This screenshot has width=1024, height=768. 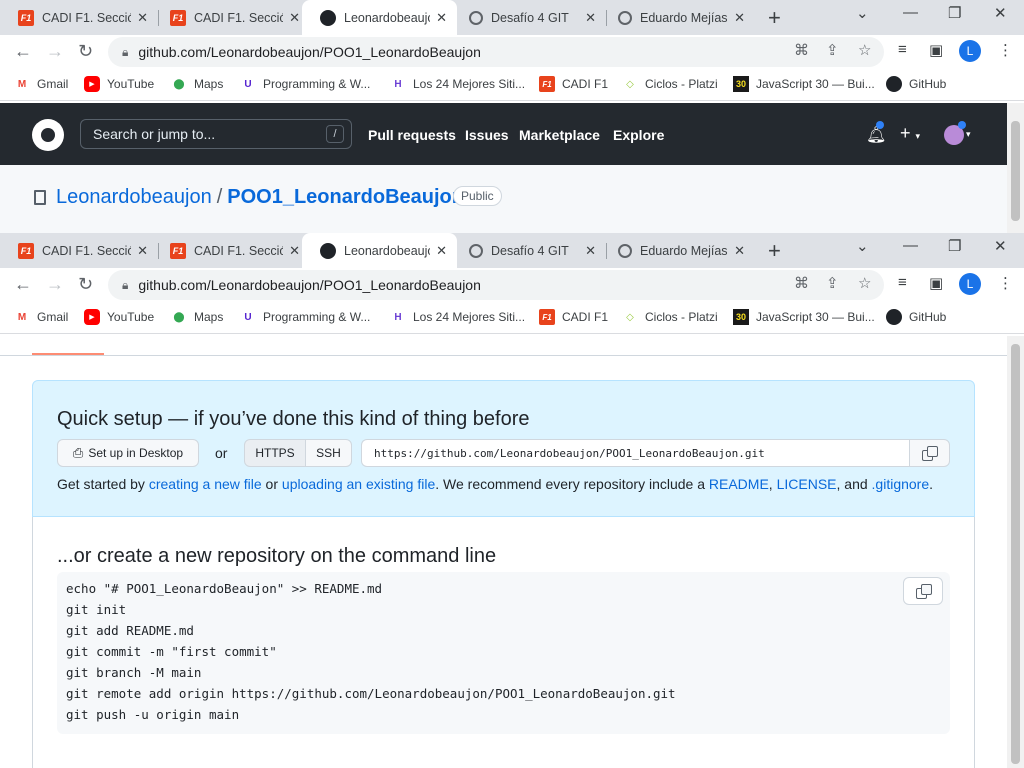 What do you see at coordinates (876, 133) in the screenshot?
I see `notifications-bell-icon: 🔔︎` at bounding box center [876, 133].